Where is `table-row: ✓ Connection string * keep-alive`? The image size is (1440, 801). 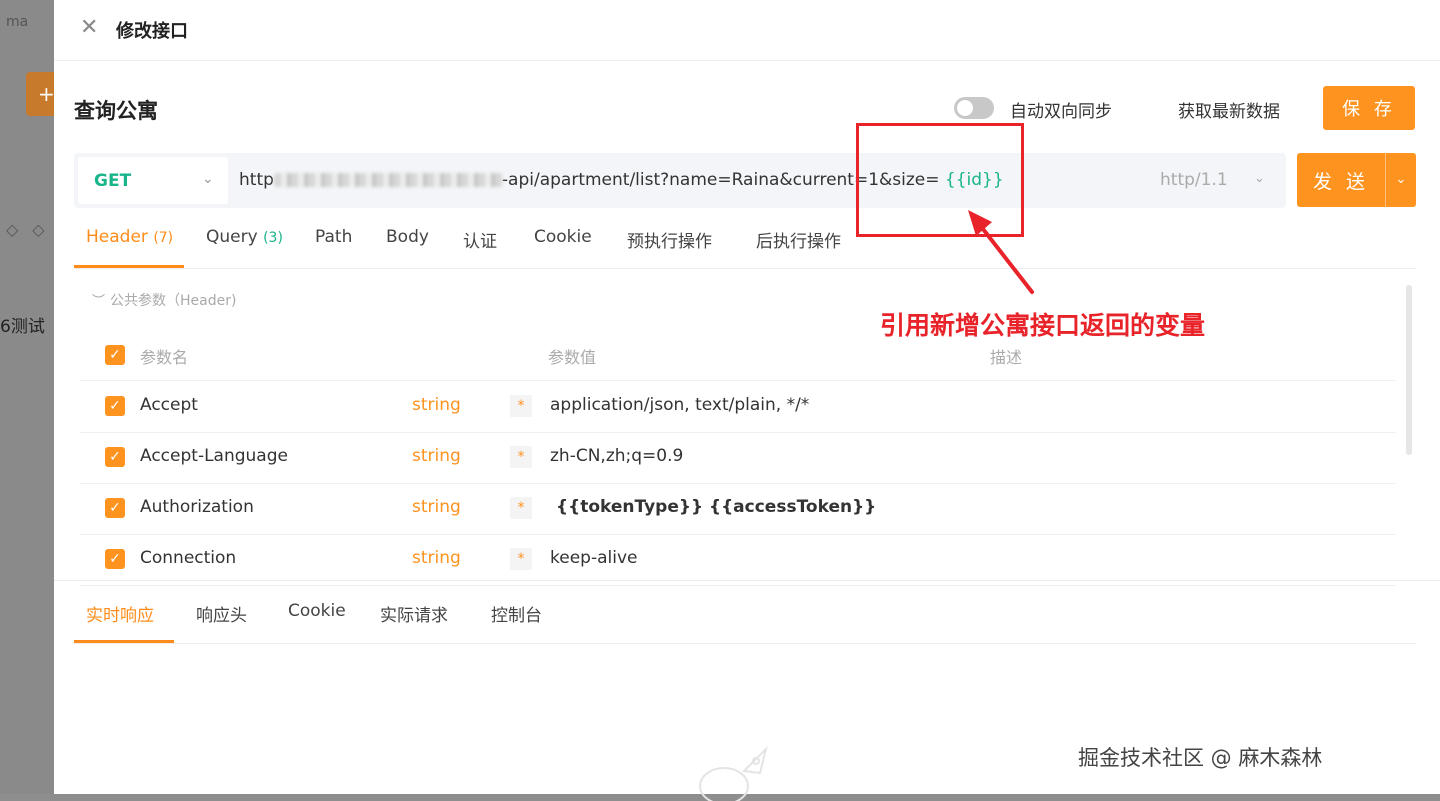
table-row: ✓ Connection string * keep-alive is located at coordinates (738, 560).